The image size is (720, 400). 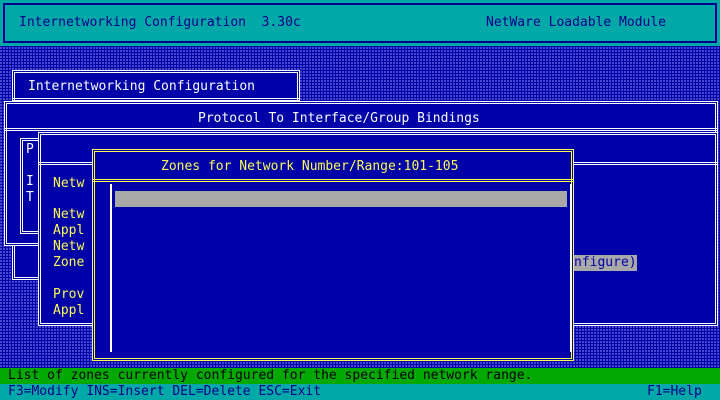 What do you see at coordinates (30, 150) in the screenshot?
I see `bindings-list-item: P` at bounding box center [30, 150].